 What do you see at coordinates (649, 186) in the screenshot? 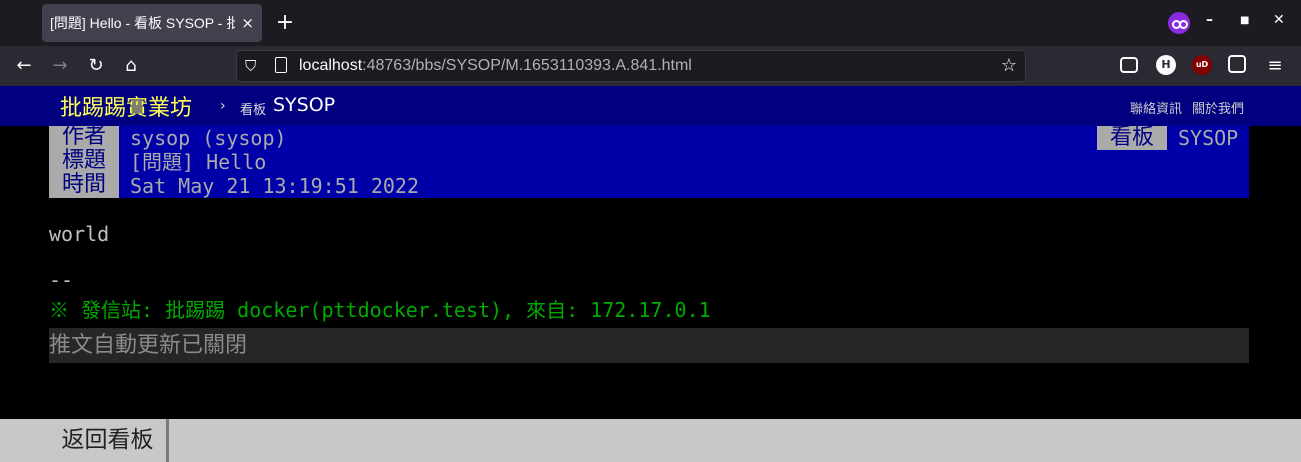
I see `meta-time-row: 時間 Sat May 21 13:19:51 2022` at bounding box center [649, 186].